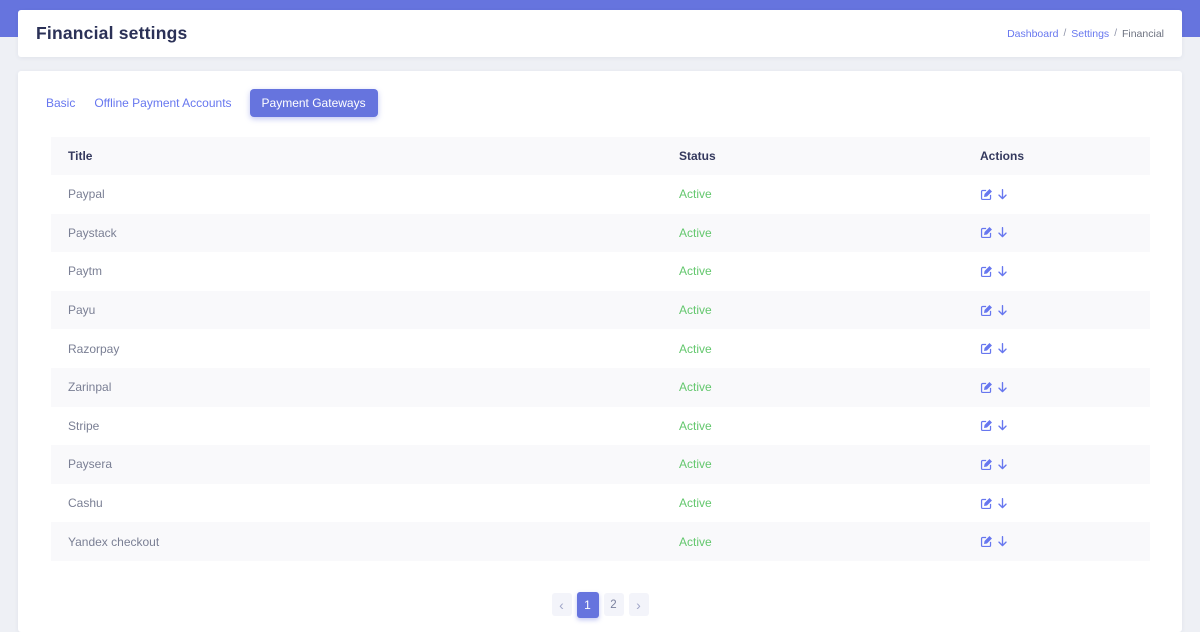 This screenshot has height=632, width=1200. I want to click on pagination-next: ›, so click(638, 605).